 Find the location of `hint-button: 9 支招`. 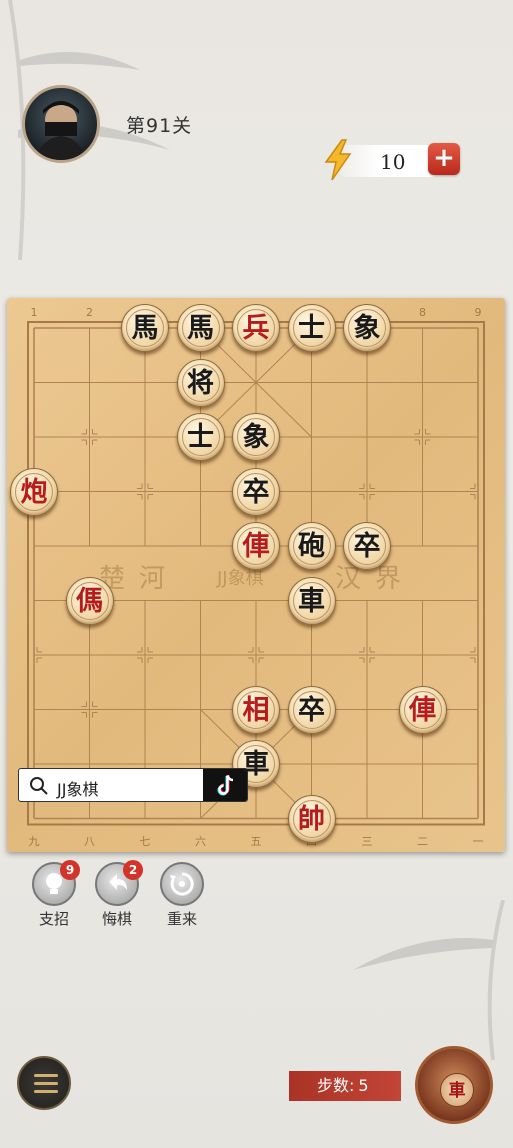

hint-button: 9 支招 is located at coordinates (55, 894).